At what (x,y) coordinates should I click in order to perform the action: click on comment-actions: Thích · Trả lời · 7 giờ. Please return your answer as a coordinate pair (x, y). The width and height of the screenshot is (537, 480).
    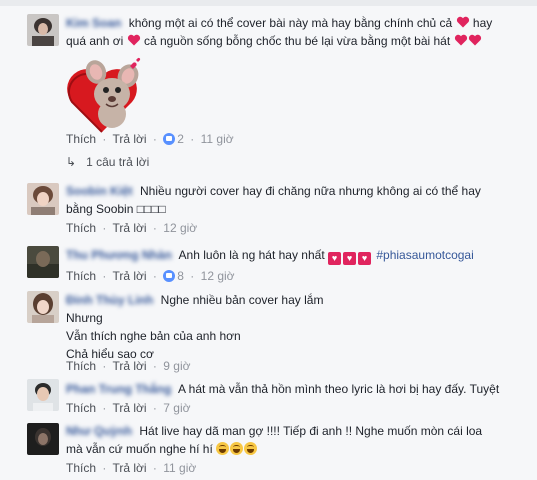
    Looking at the image, I should click on (128, 408).